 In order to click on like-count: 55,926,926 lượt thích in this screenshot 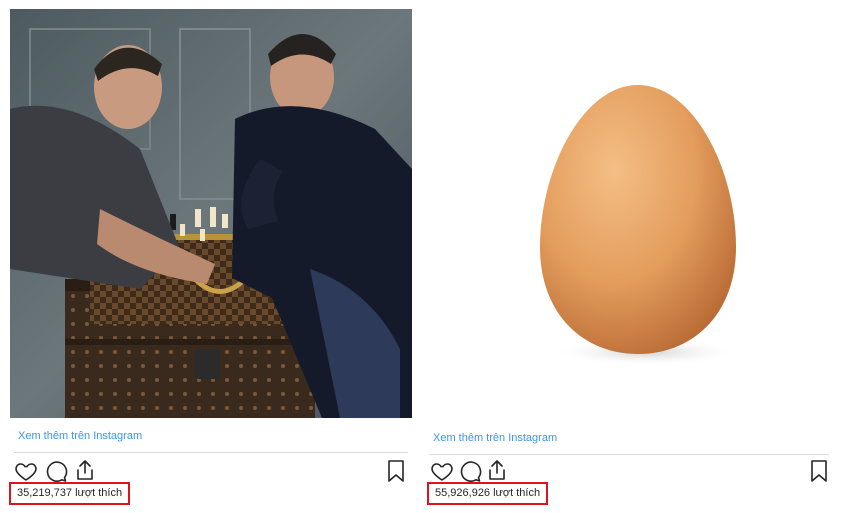, I will do `click(488, 493)`.